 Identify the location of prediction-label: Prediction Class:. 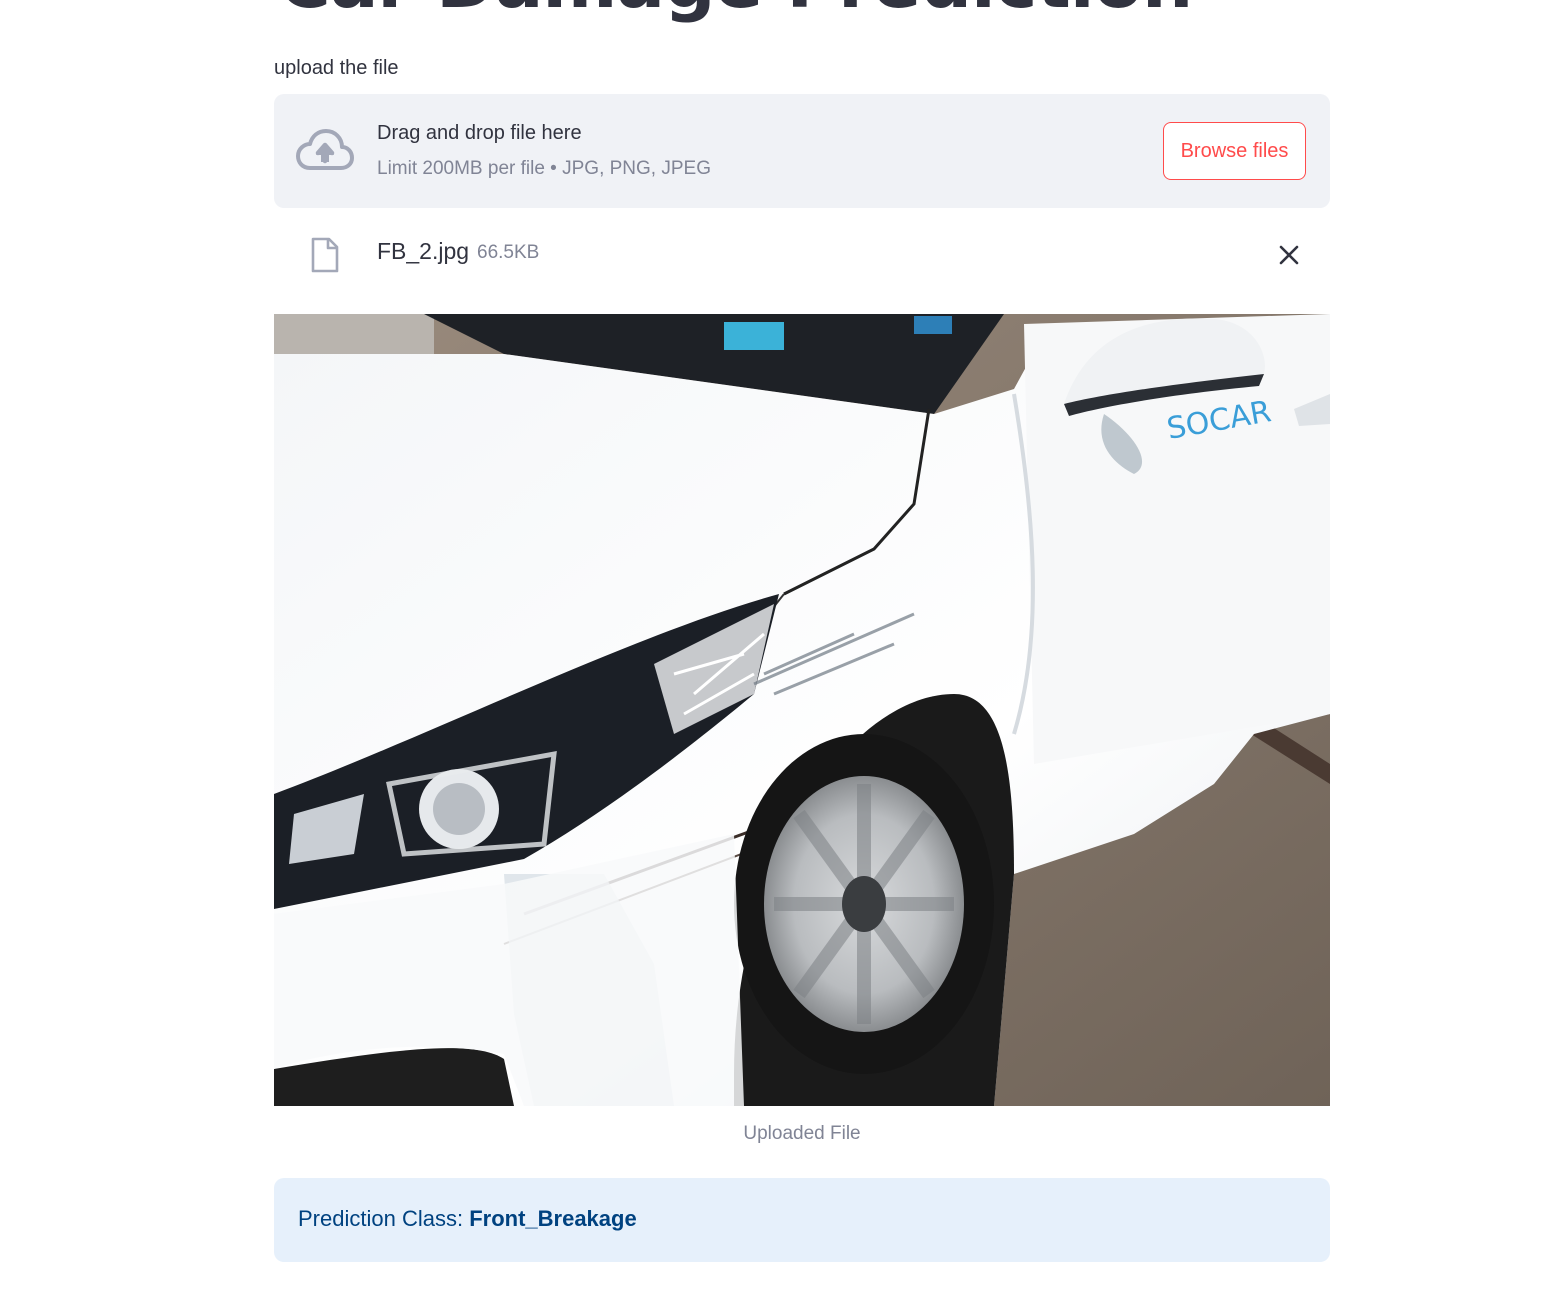
(381, 1218).